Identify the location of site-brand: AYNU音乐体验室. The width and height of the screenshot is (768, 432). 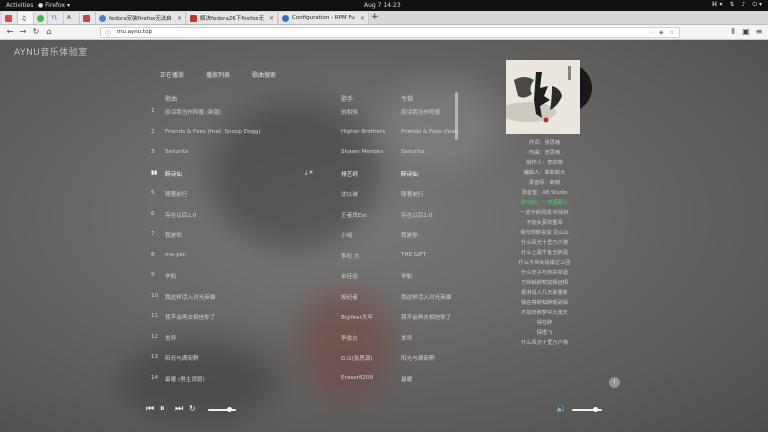
(51, 51).